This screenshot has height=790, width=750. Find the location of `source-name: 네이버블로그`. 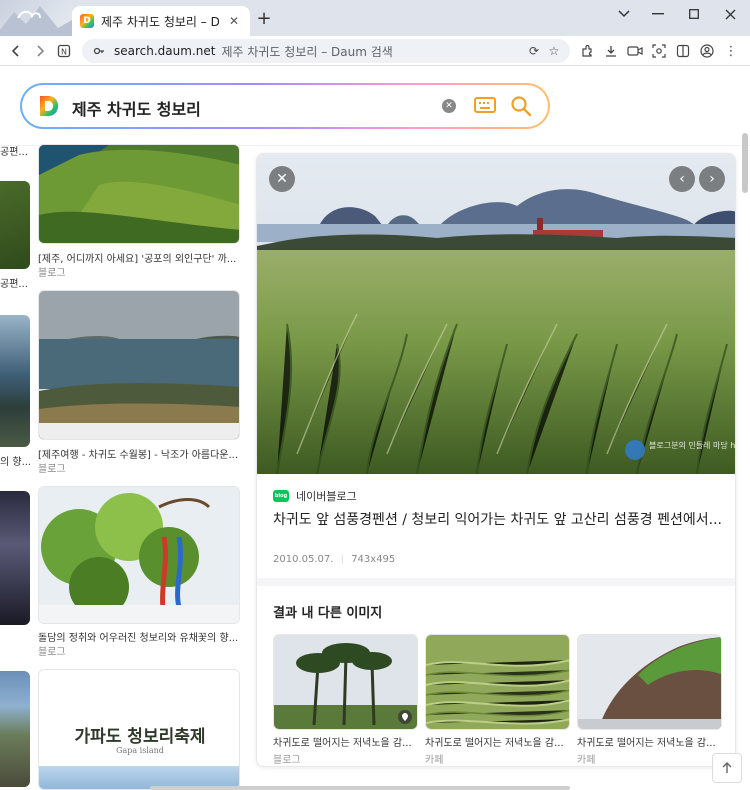

source-name: 네이버블로그 is located at coordinates (326, 496).